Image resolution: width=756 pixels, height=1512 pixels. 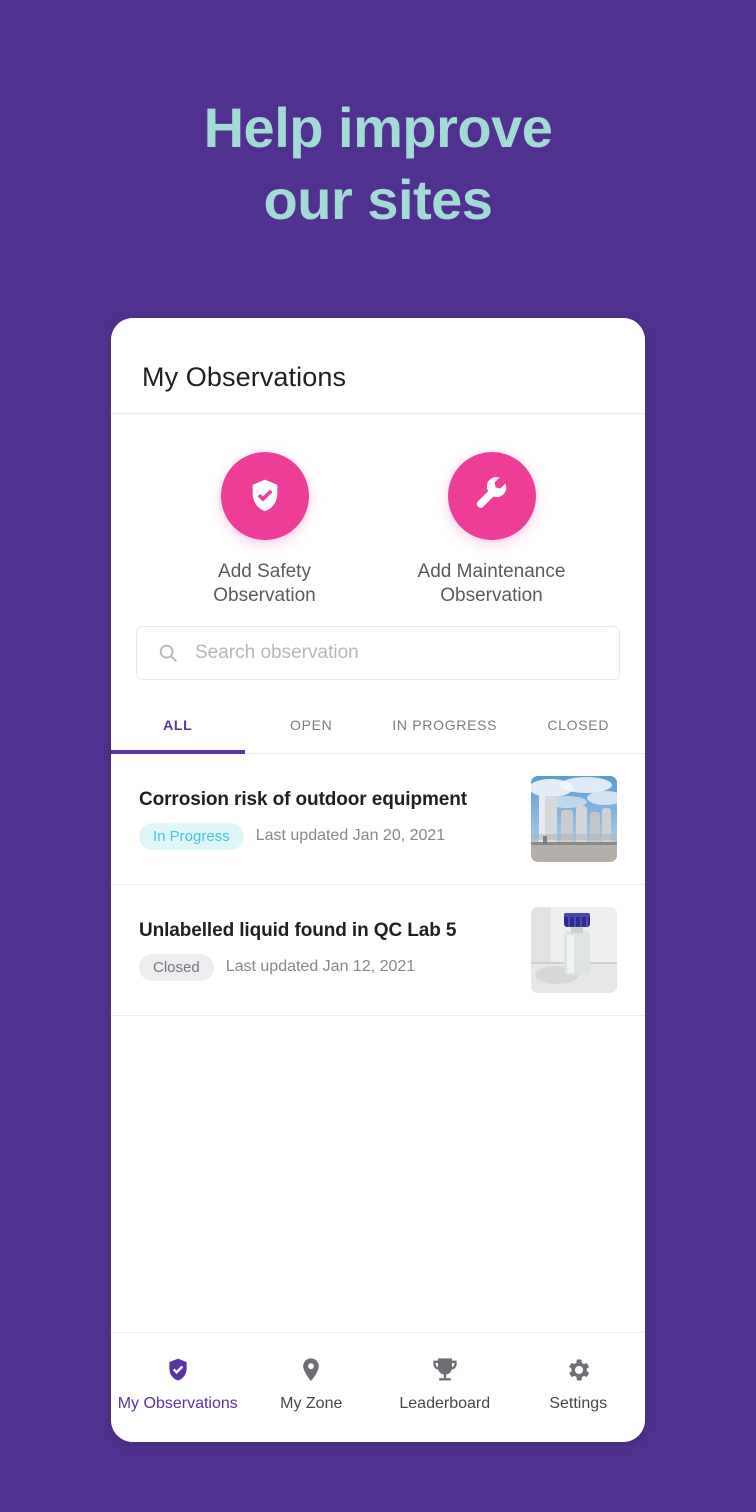 I want to click on add-safety-observation-button: Add Safety Observation, so click(x=264, y=539).